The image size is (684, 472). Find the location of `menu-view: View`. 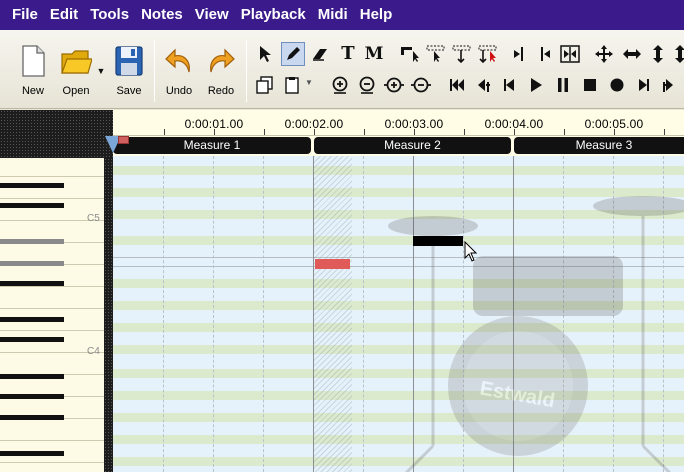

menu-view: View is located at coordinates (212, 15).